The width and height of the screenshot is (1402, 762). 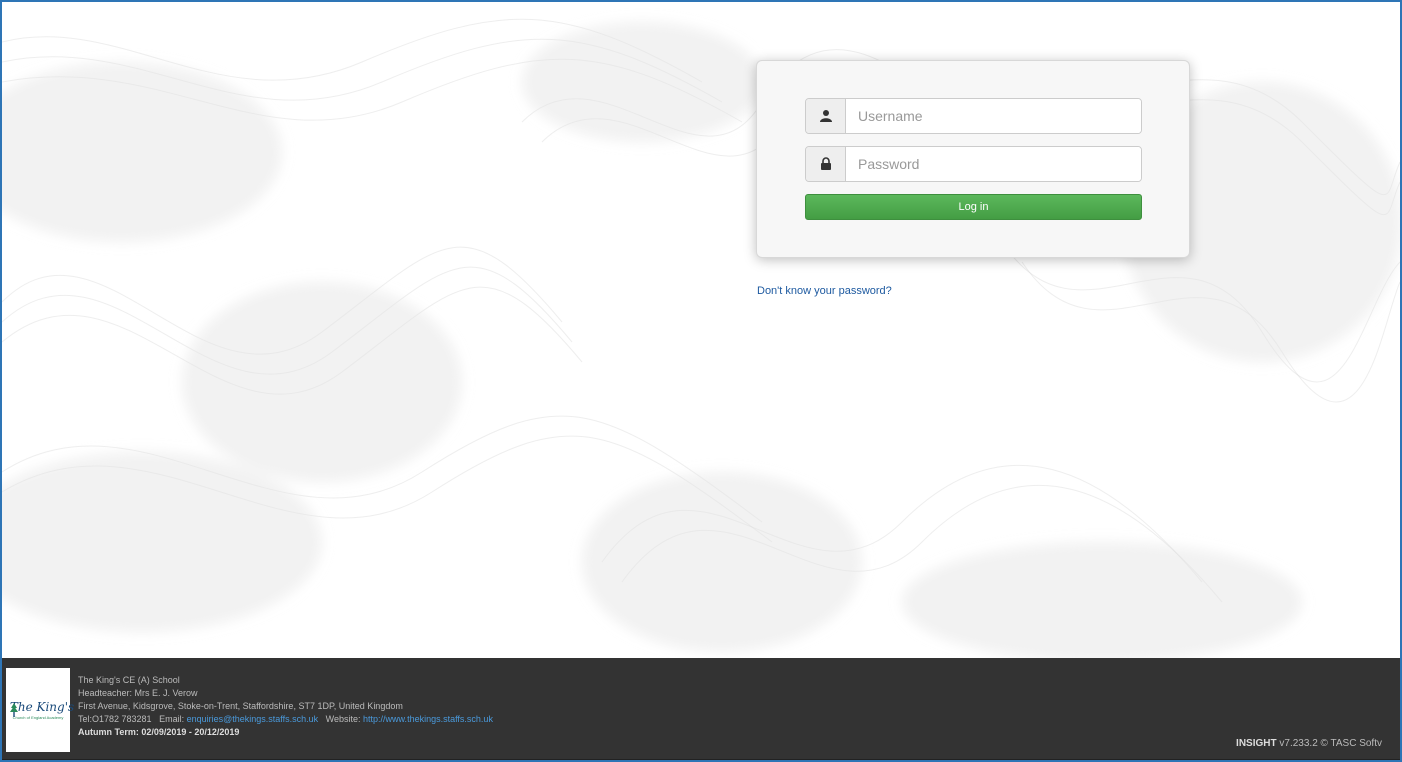 What do you see at coordinates (824, 291) in the screenshot?
I see `forgot-password-link: Don't know your password?` at bounding box center [824, 291].